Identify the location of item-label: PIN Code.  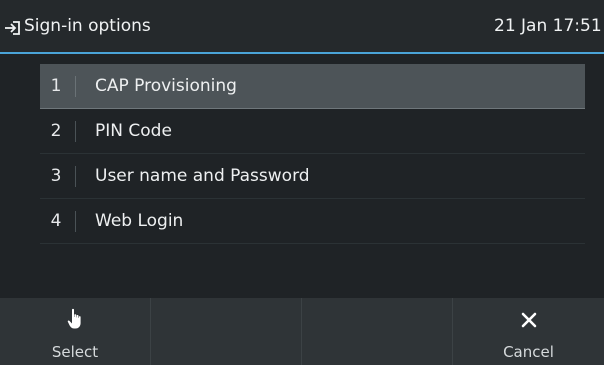
(133, 131).